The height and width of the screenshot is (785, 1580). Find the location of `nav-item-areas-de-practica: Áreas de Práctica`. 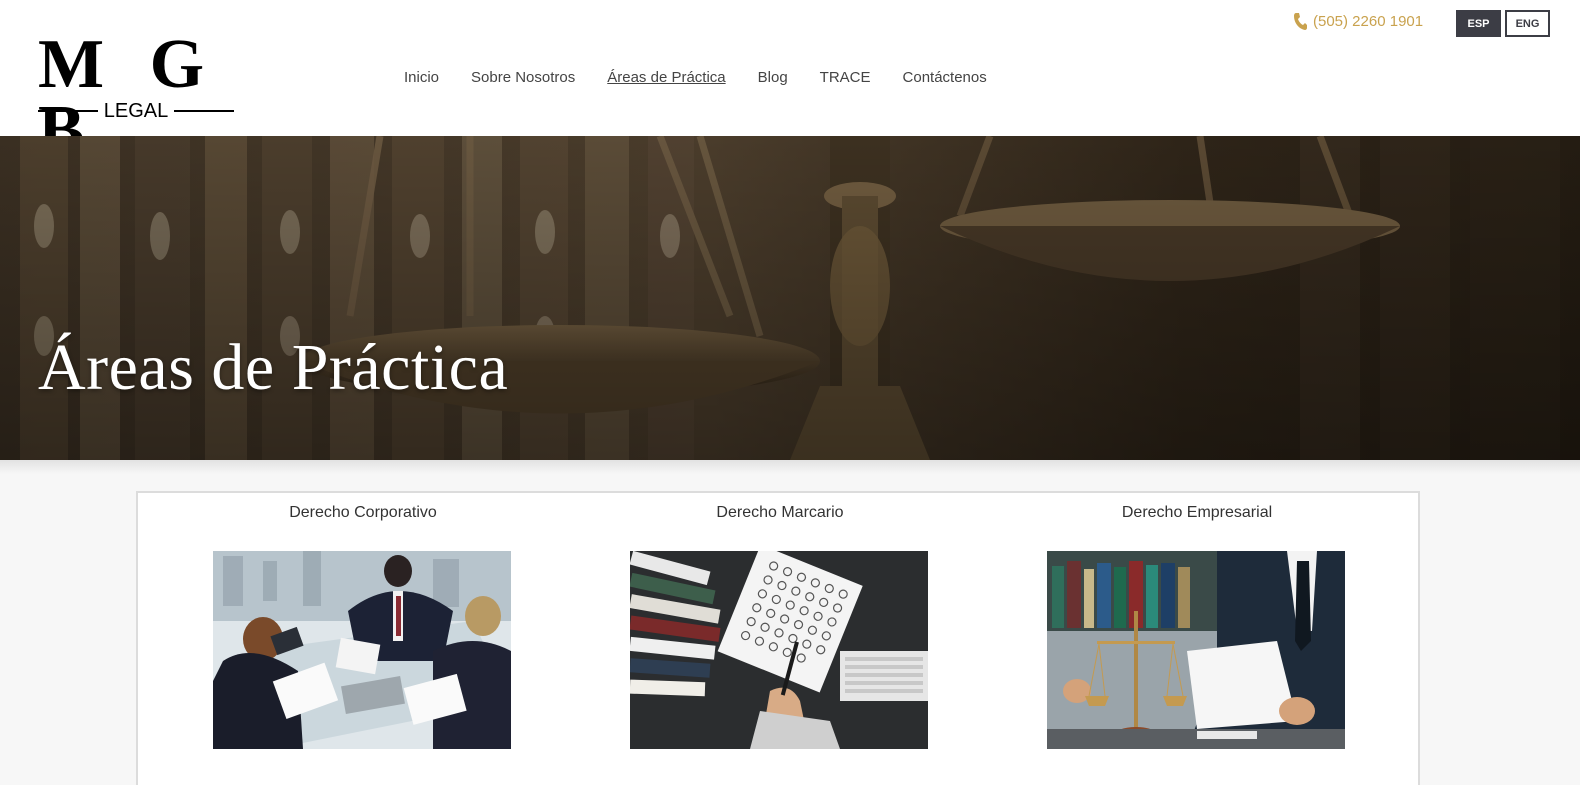

nav-item-areas-de-practica: Áreas de Práctica is located at coordinates (666, 78).